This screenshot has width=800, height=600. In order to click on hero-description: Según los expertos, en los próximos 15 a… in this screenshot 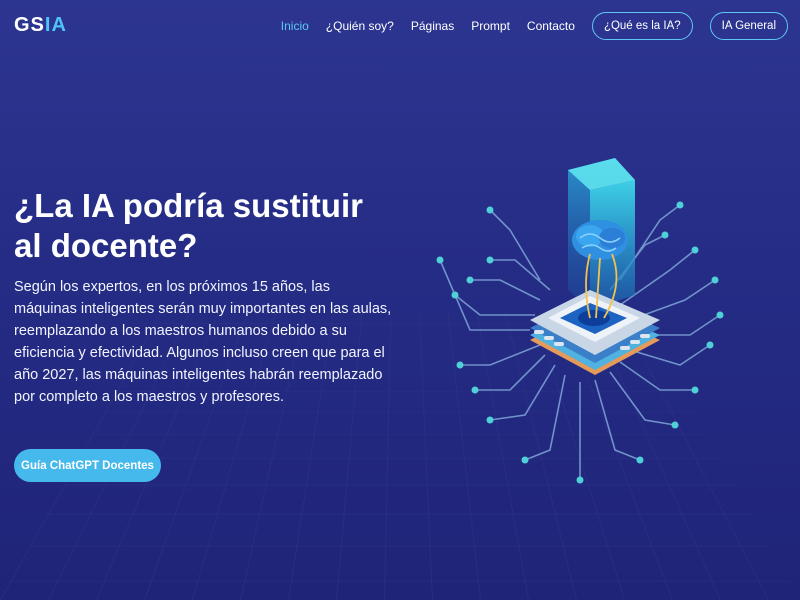, I will do `click(203, 342)`.